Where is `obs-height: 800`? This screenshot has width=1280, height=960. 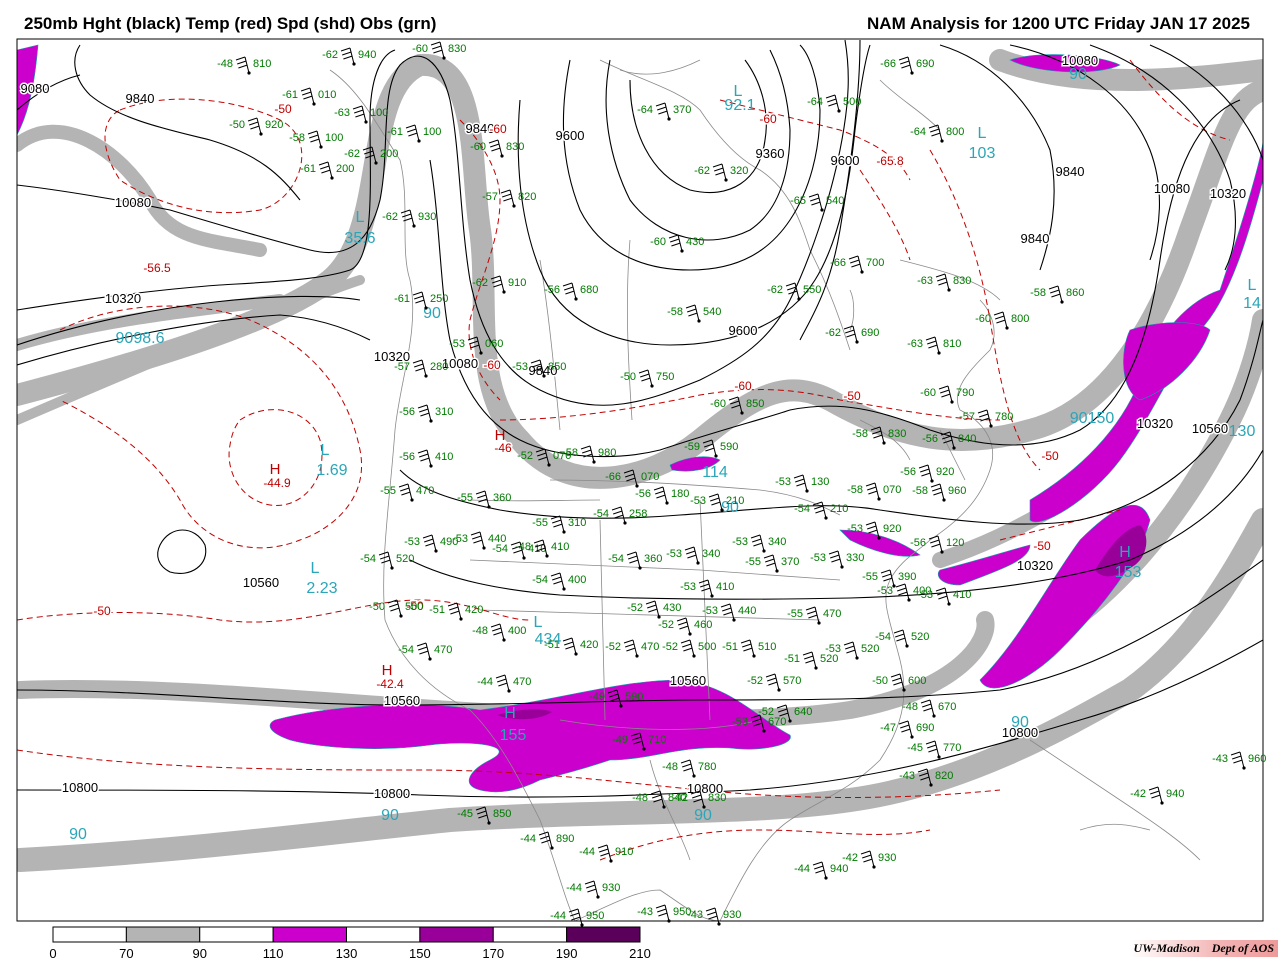 obs-height: 800 is located at coordinates (955, 132).